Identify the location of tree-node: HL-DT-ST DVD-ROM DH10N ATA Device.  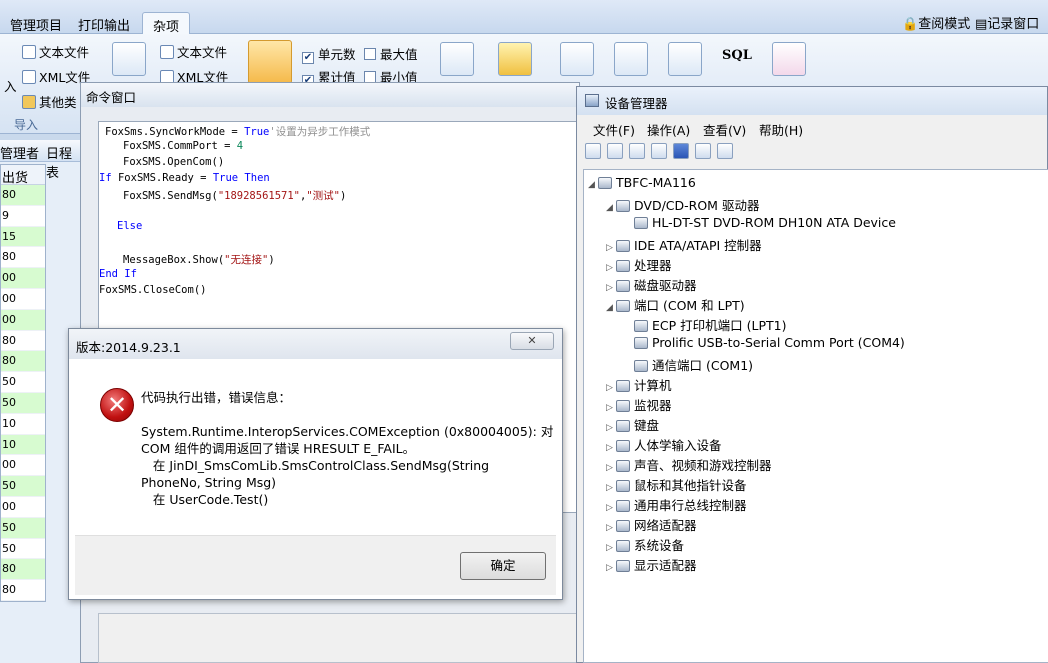
(760, 222).